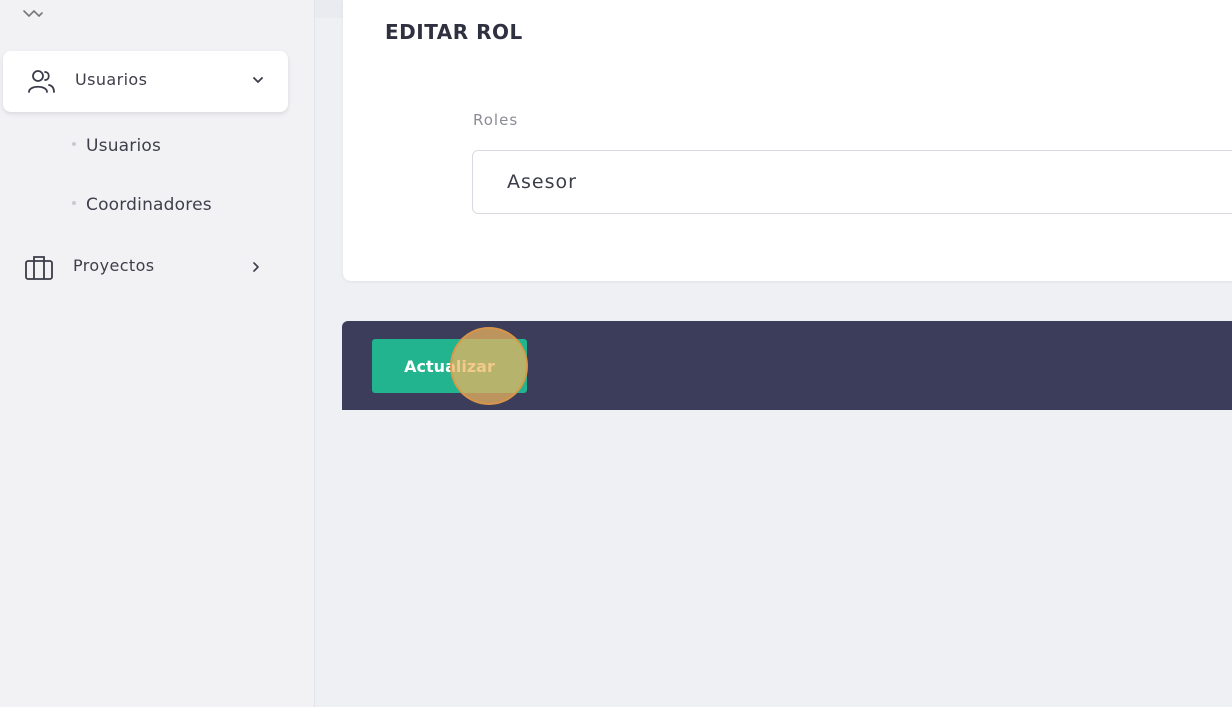 The image size is (1232, 707). Describe the element at coordinates (542, 182) in the screenshot. I see `roles-select-value: Asesor` at that location.